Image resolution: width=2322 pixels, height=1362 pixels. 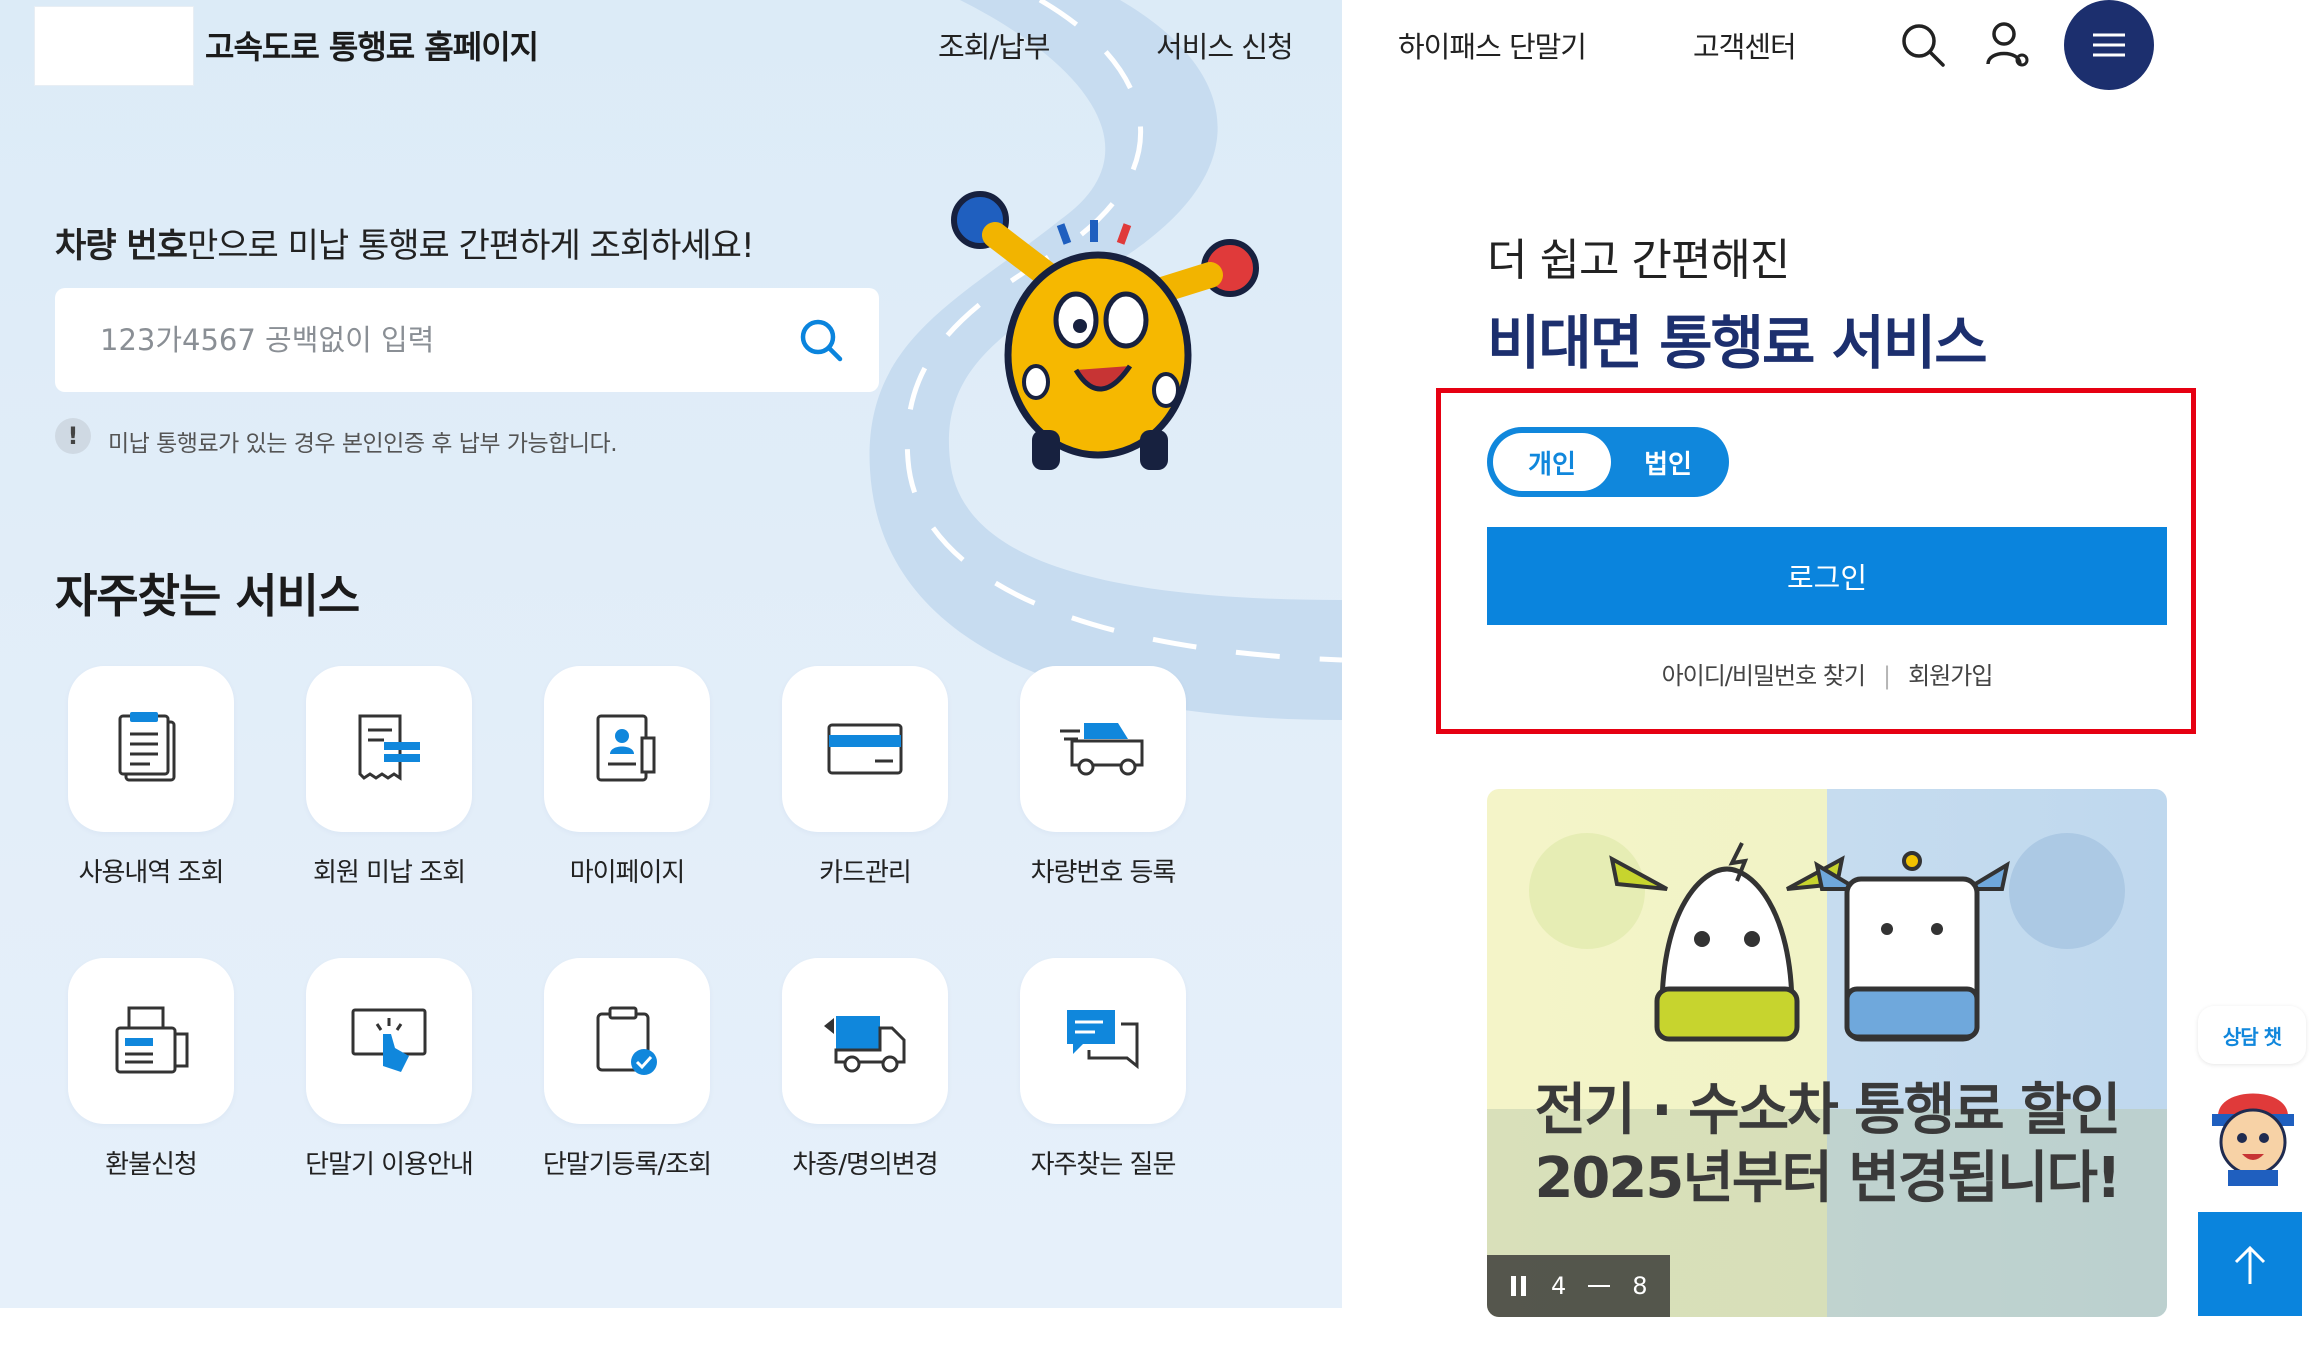 What do you see at coordinates (1103, 1165) in the screenshot?
I see `service-label: 자주찾는 질문` at bounding box center [1103, 1165].